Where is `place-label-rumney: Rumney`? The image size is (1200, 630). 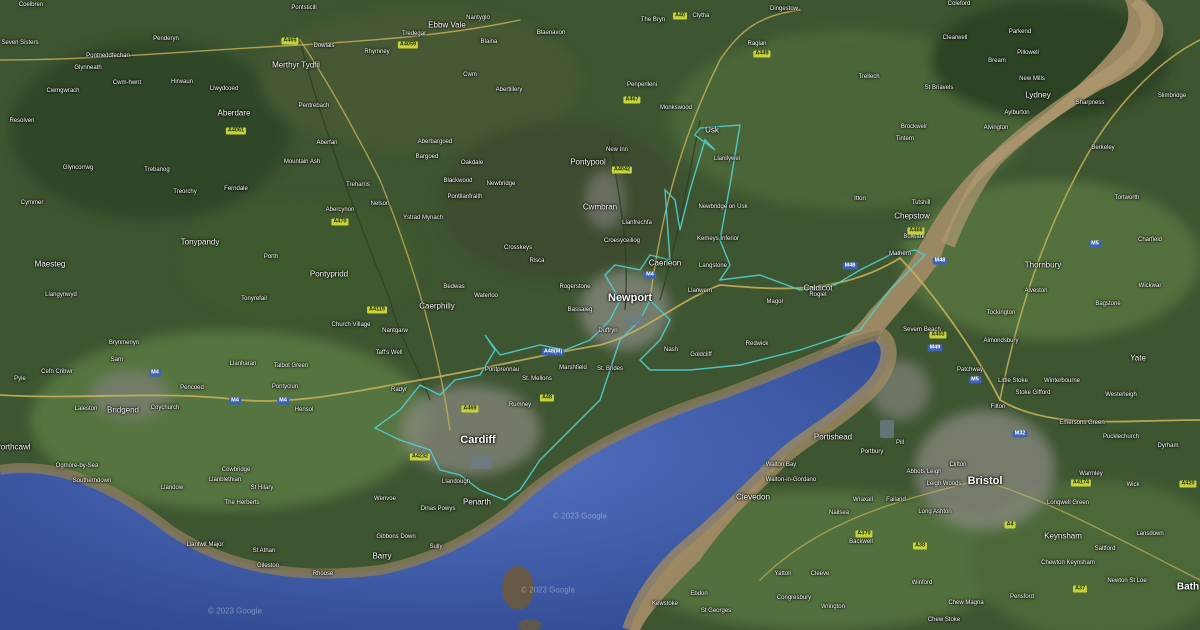
place-label-rumney: Rumney is located at coordinates (520, 405).